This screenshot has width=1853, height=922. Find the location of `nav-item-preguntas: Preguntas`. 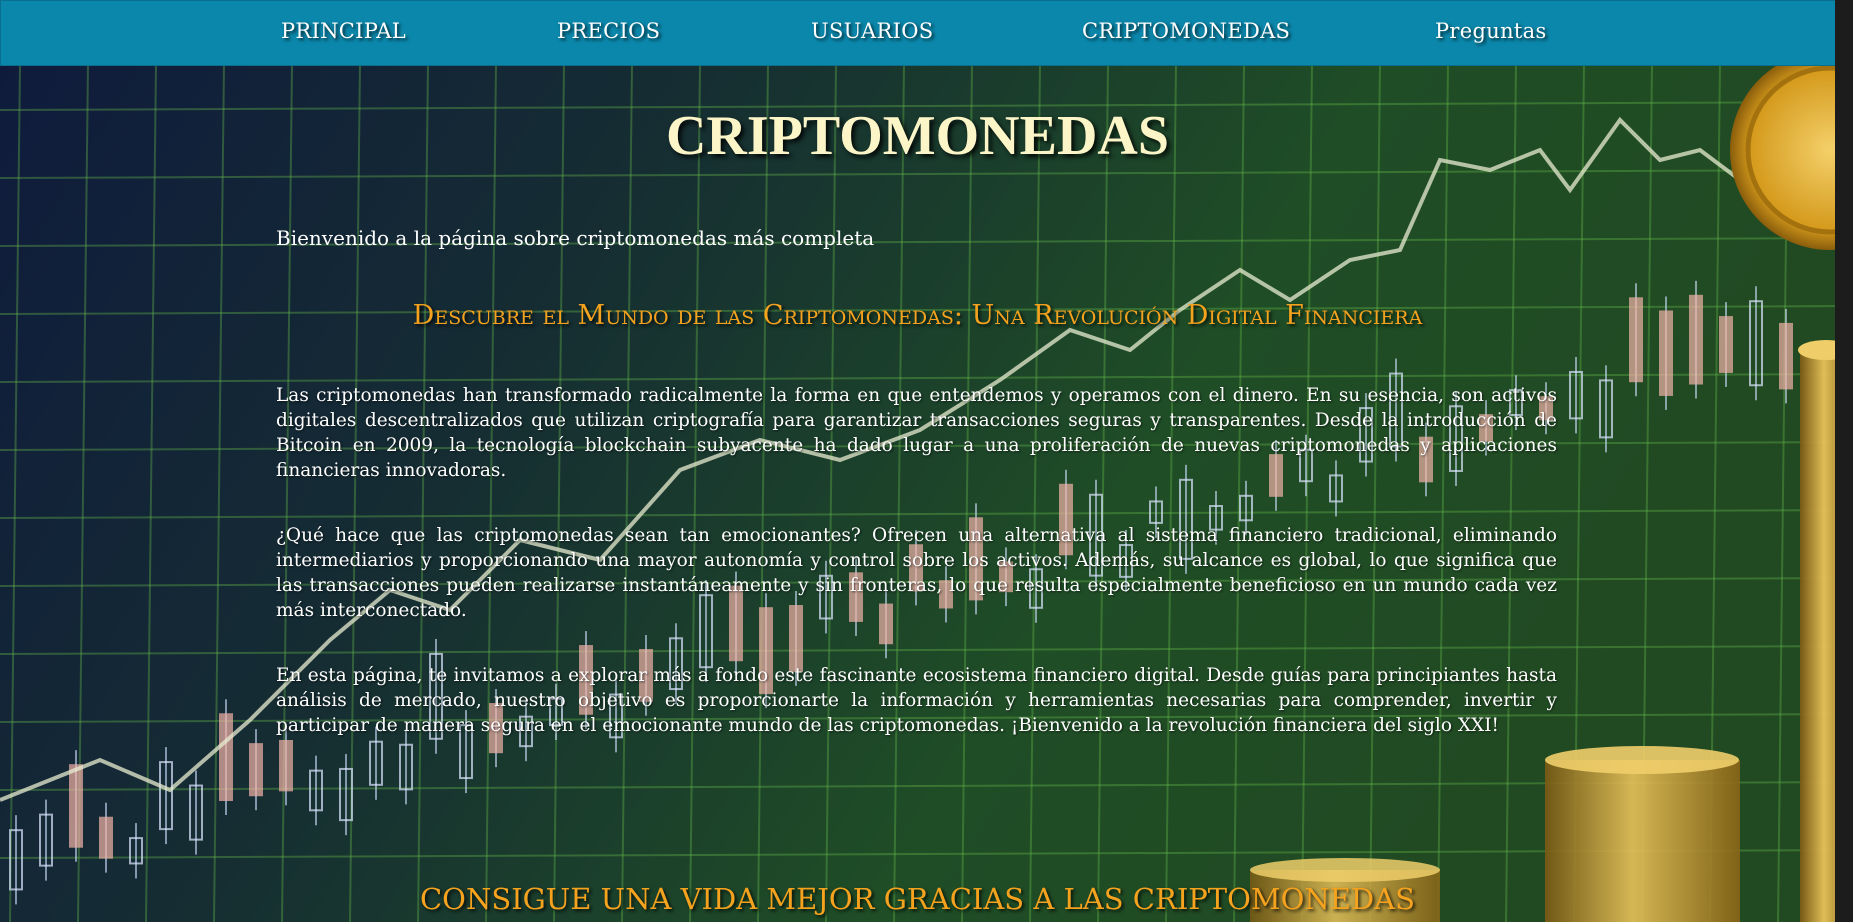

nav-item-preguntas: Preguntas is located at coordinates (1491, 31).